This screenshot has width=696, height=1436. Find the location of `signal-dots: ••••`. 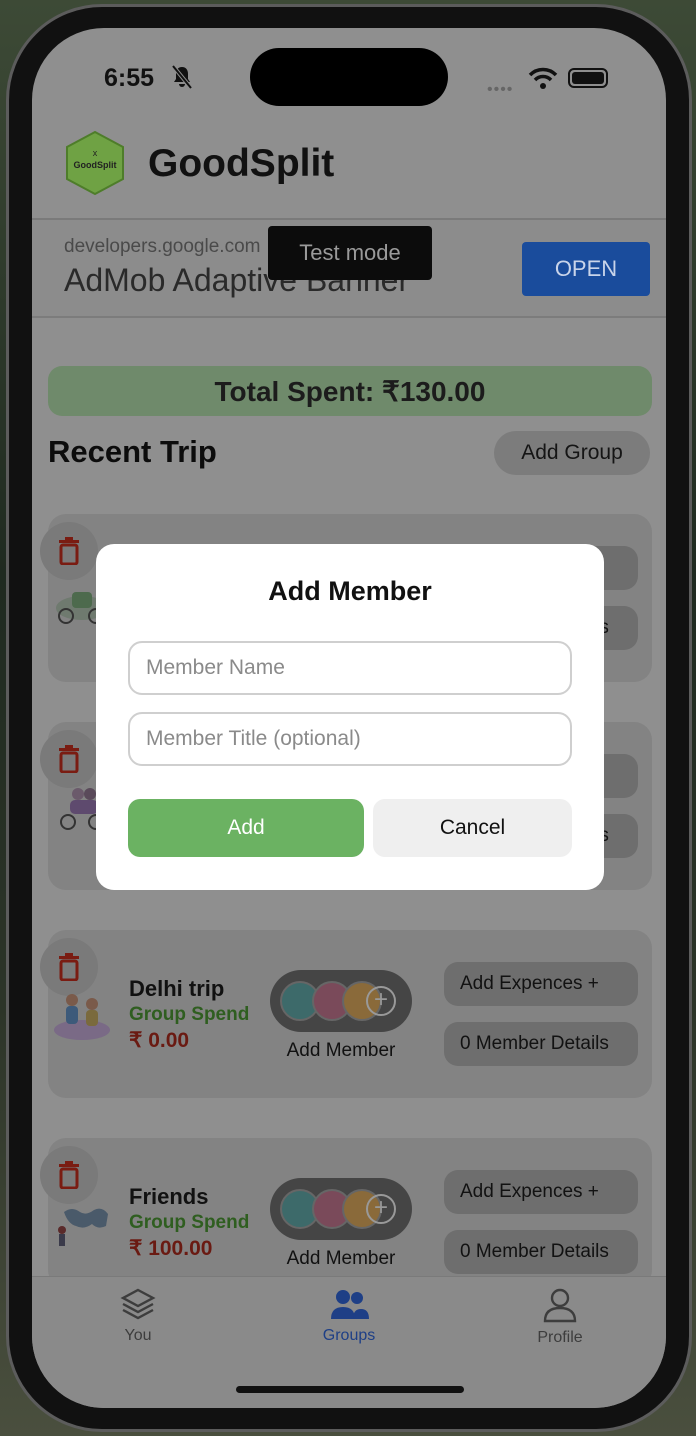

signal-dots: •••• is located at coordinates (500, 89).